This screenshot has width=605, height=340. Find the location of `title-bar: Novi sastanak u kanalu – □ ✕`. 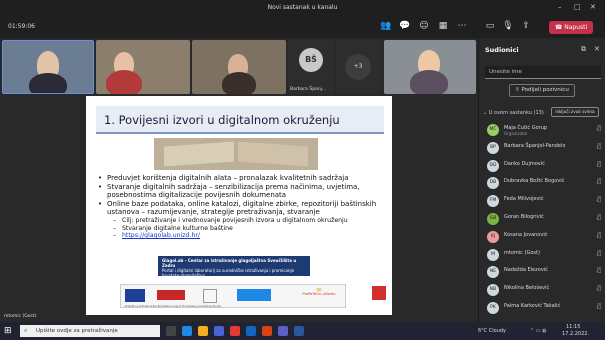

title-bar: Novi sastanak u kanalu – □ ✕ is located at coordinates (302, 8).